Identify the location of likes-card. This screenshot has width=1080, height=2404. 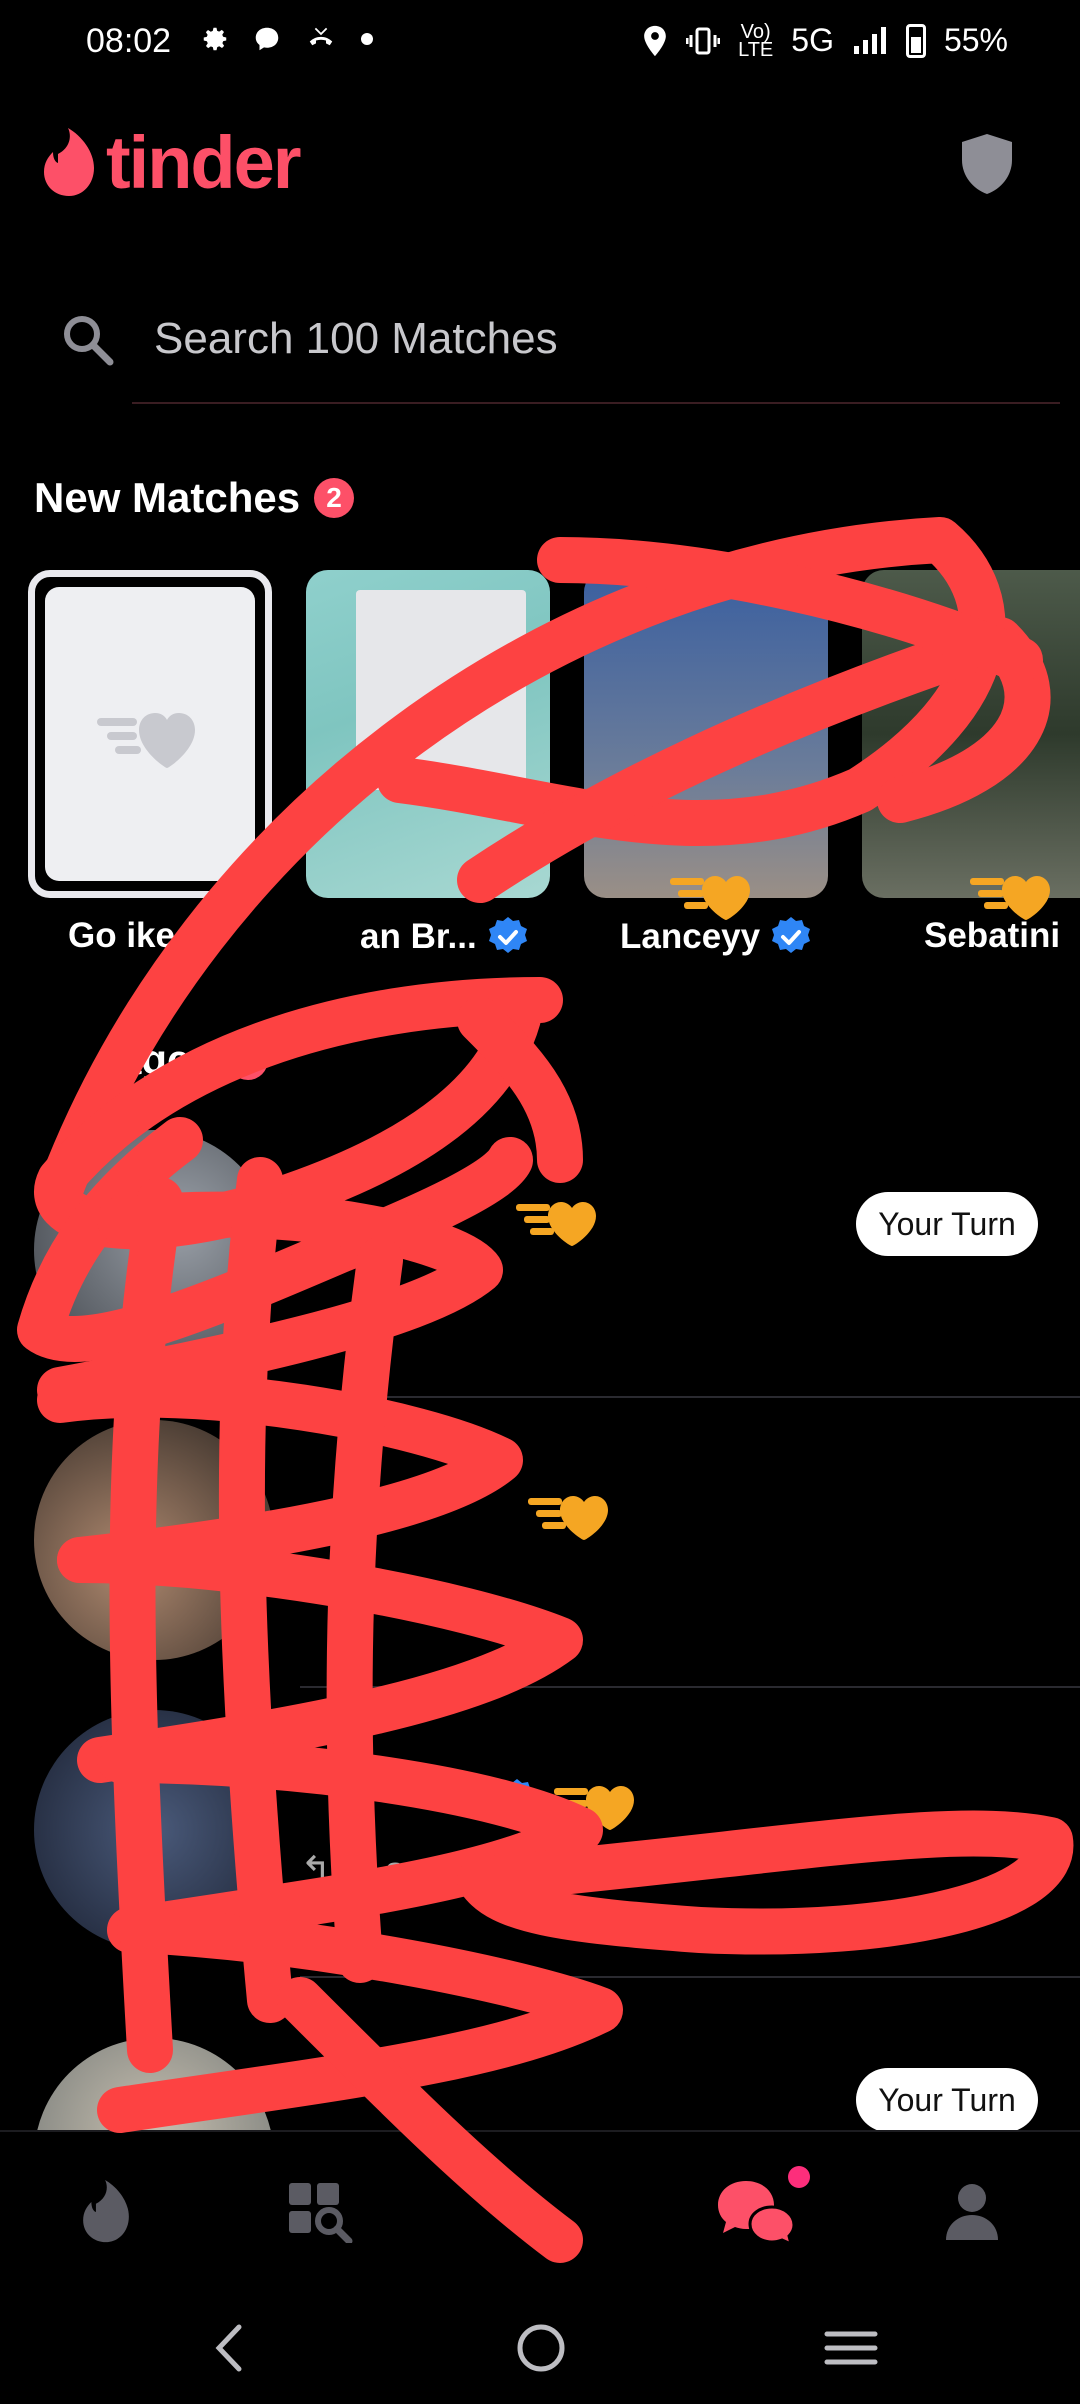
(150, 734).